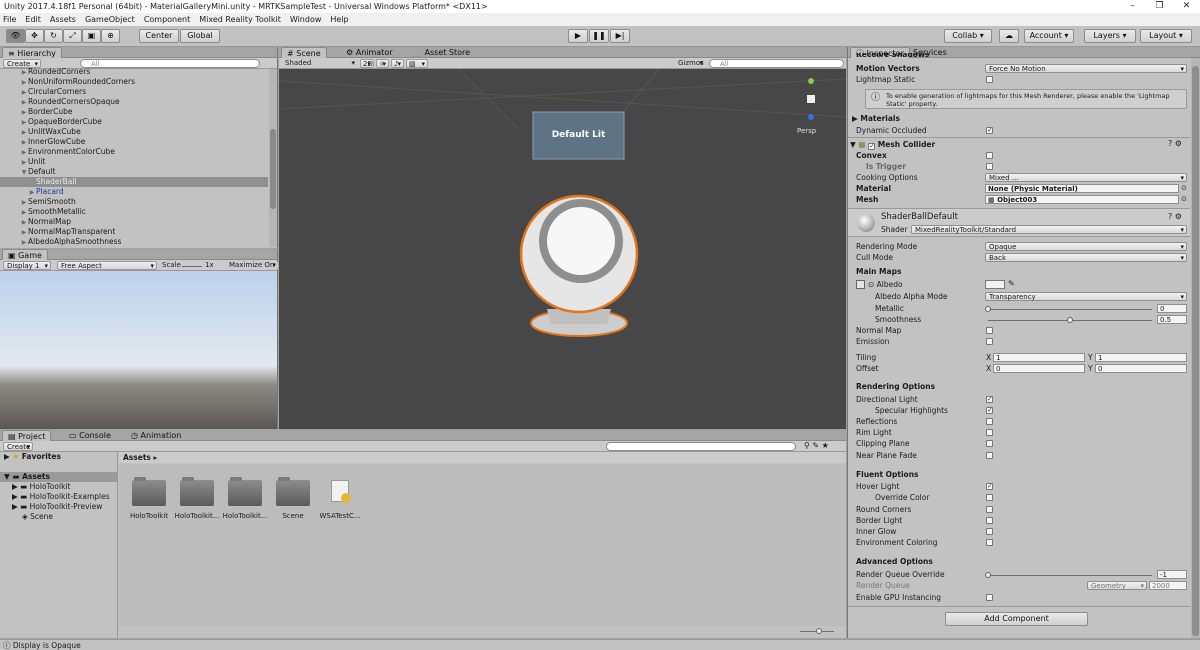 Image resolution: width=1200 pixels, height=650 pixels. I want to click on list-item: ▶ RoundedCorners, so click(134, 72).